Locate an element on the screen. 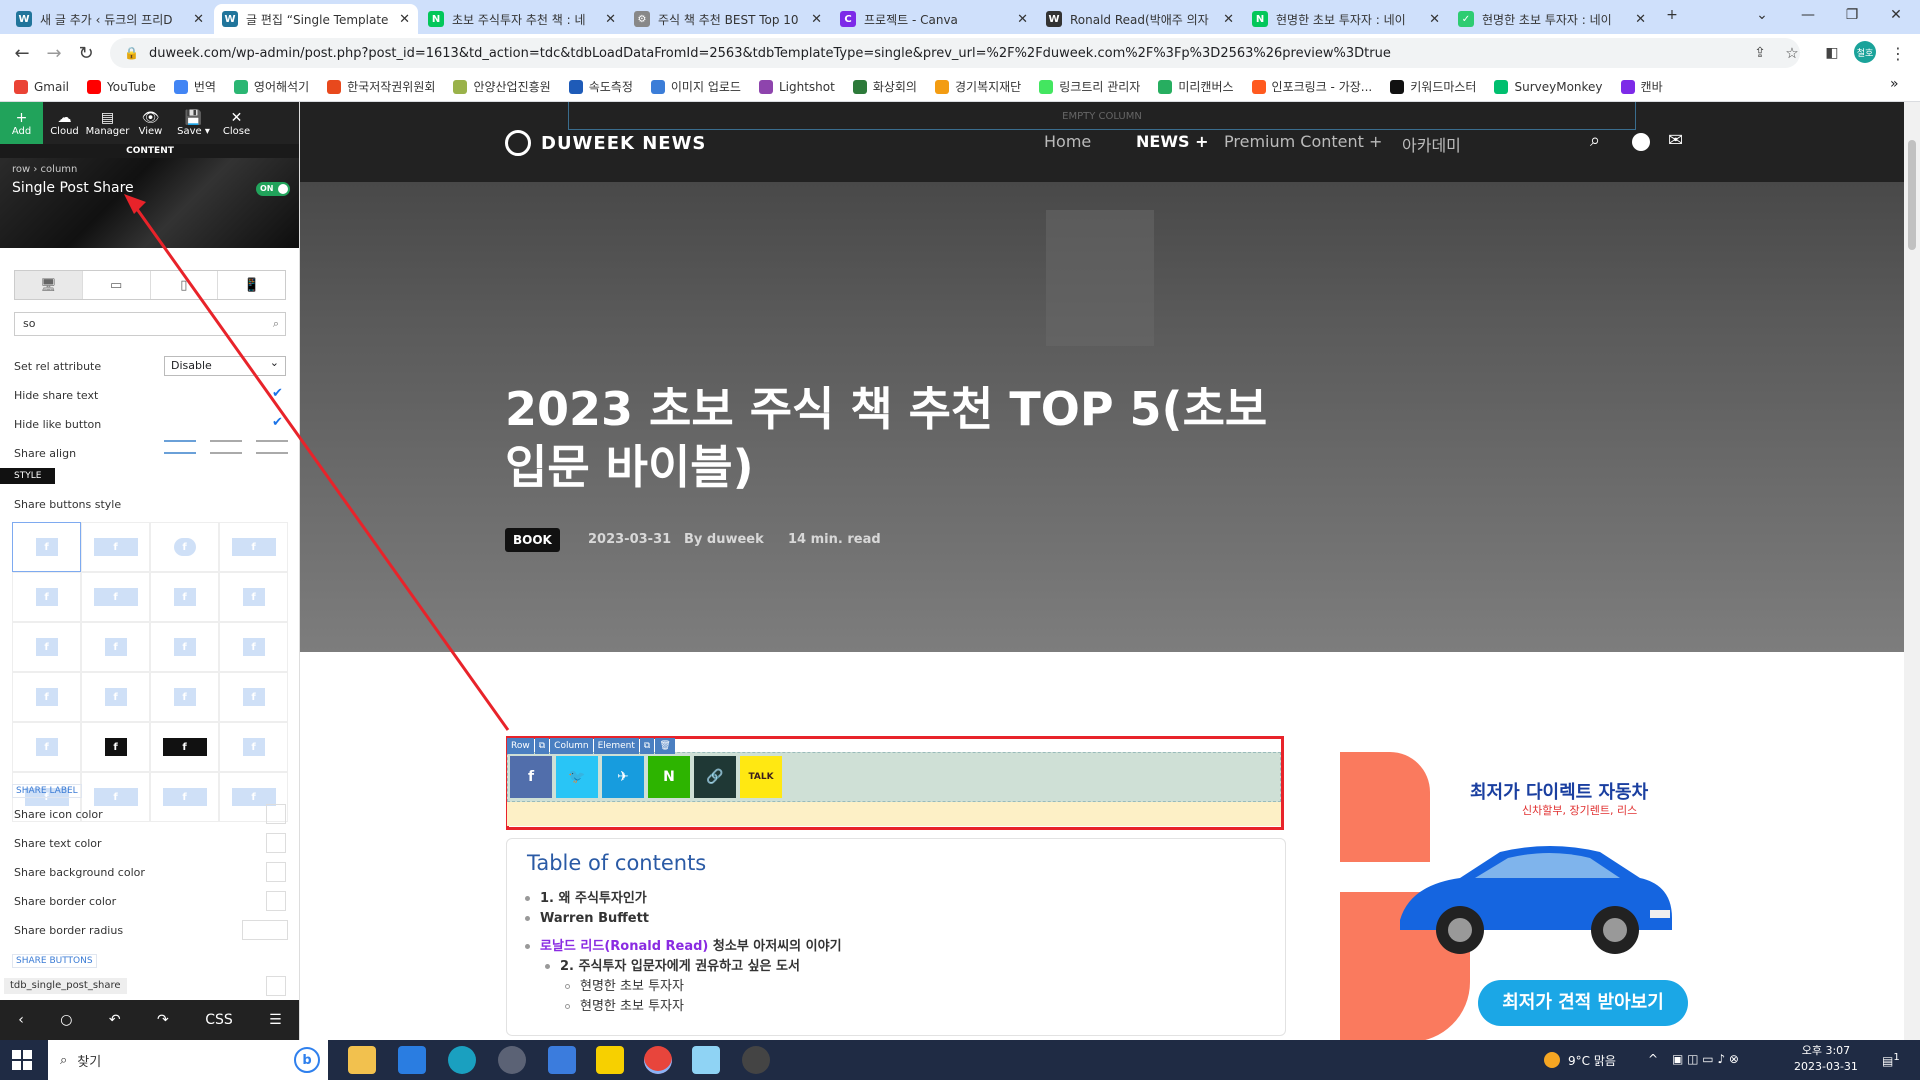  system-clock: 오후 3:07 2023-03-31 is located at coordinates (1826, 1059).